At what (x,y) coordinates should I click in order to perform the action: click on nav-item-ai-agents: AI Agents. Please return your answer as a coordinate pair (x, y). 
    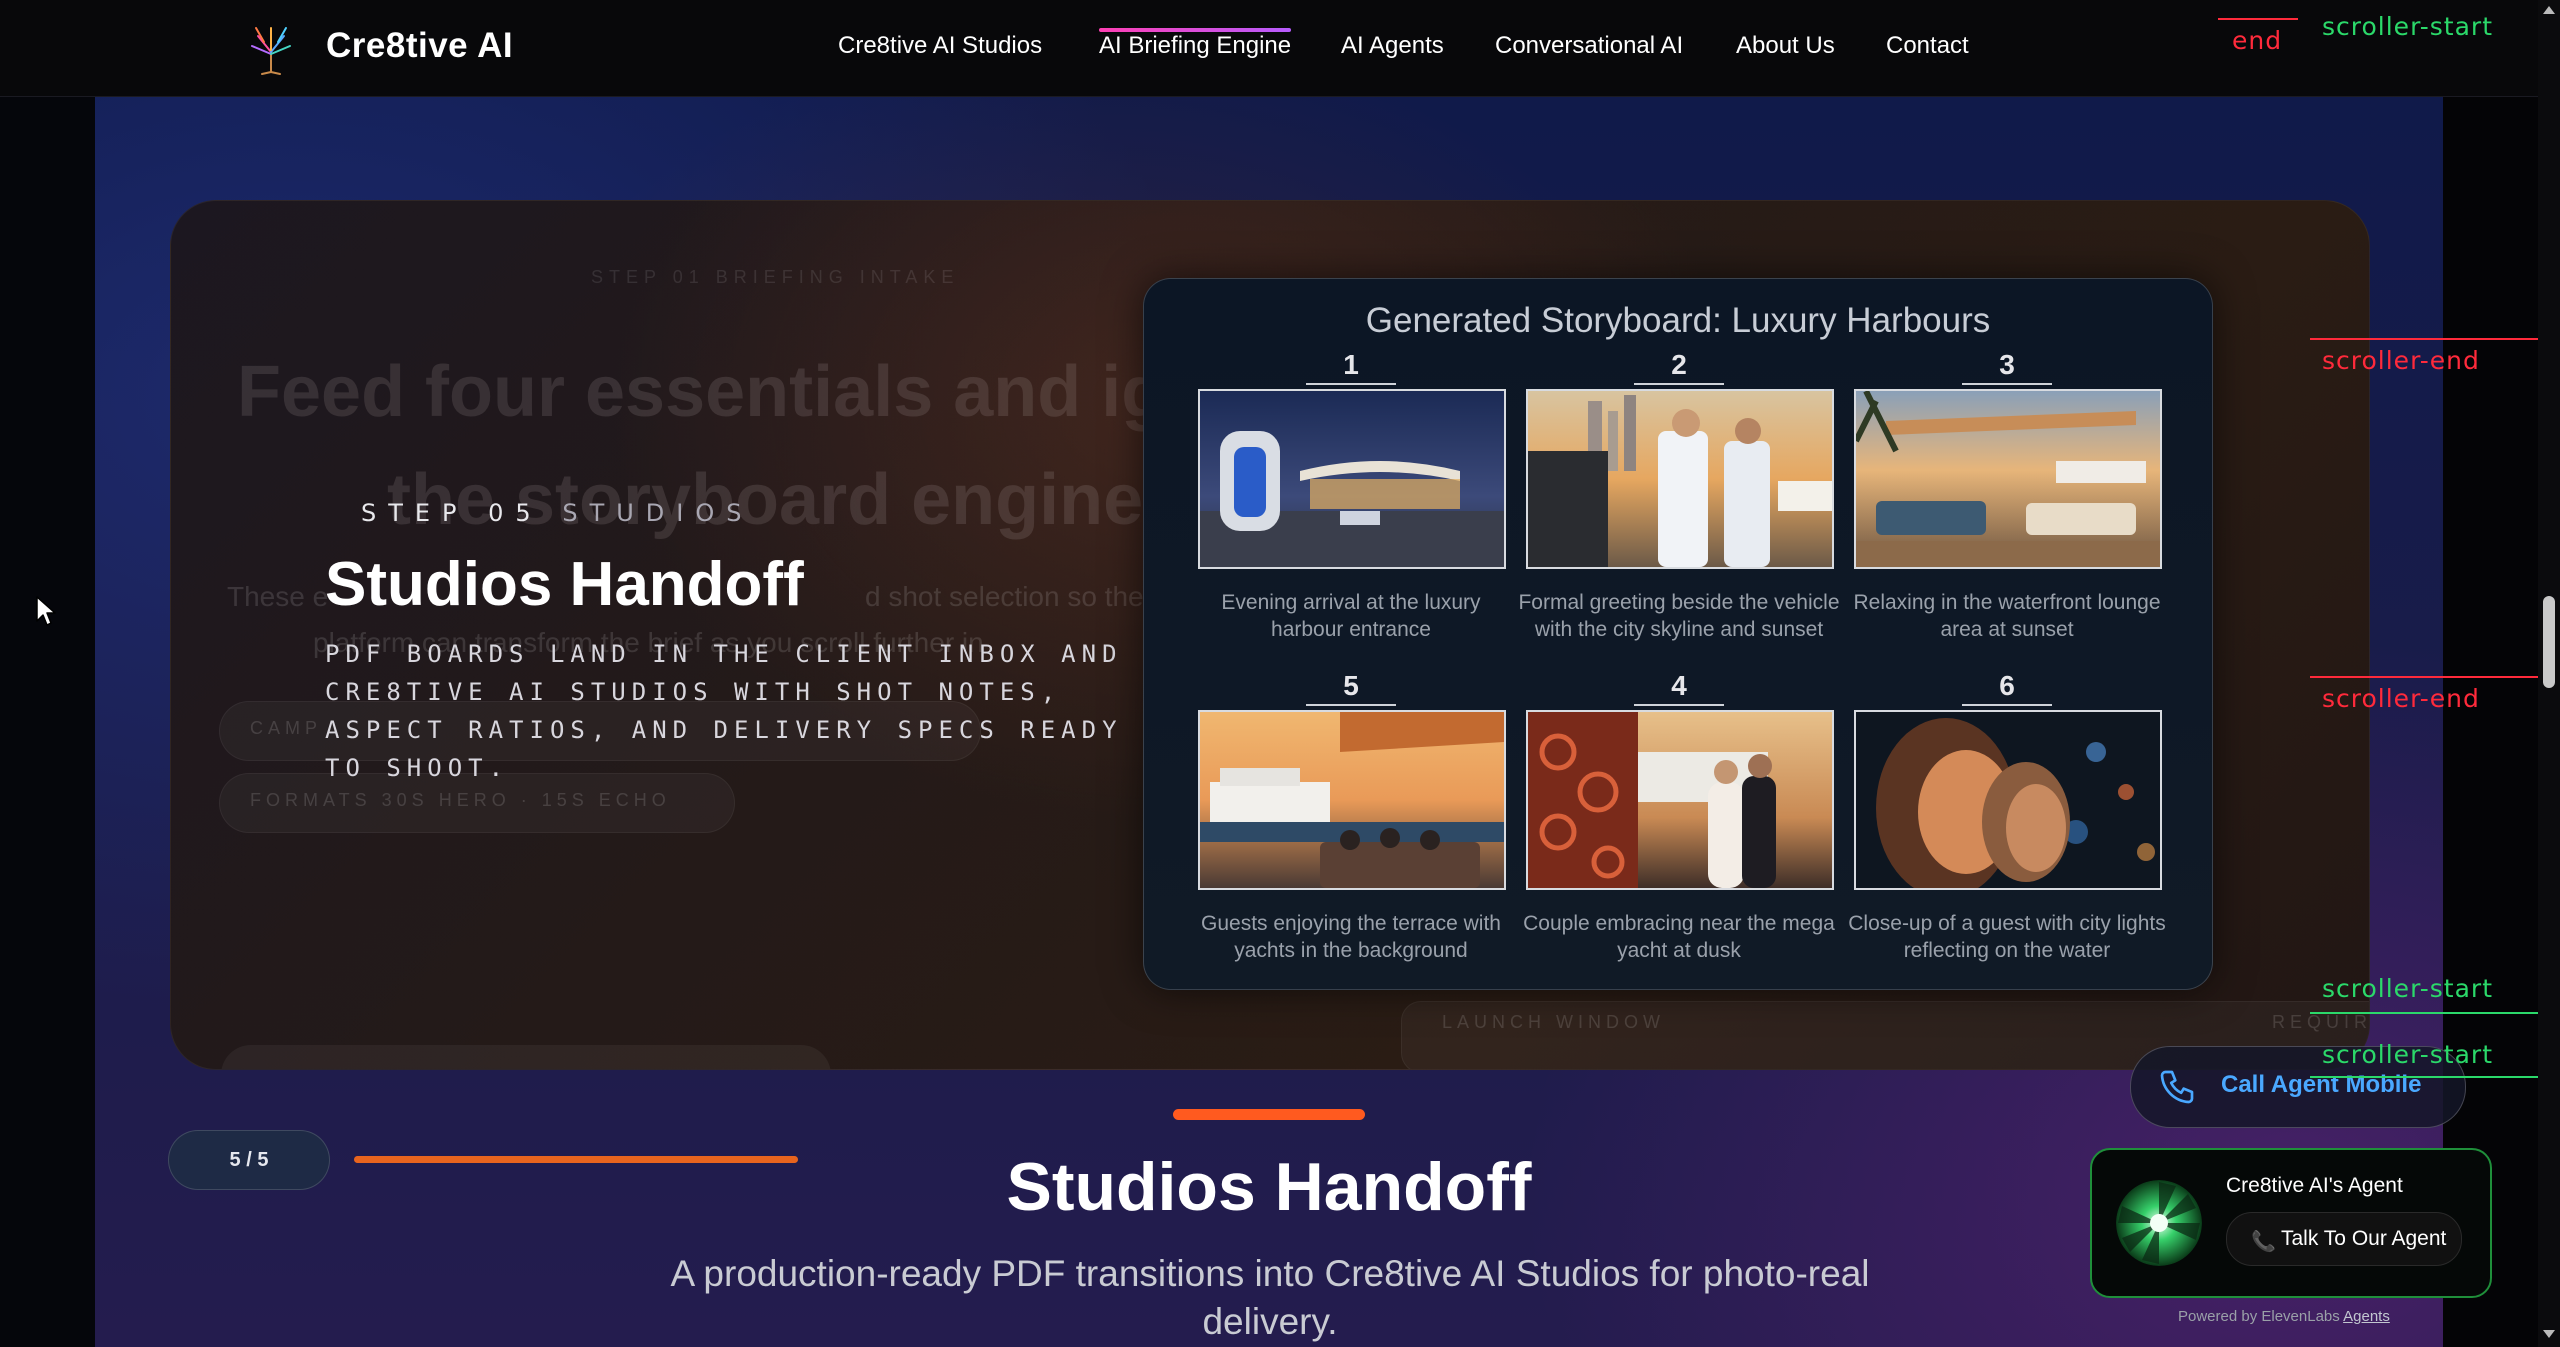
    Looking at the image, I should click on (1392, 46).